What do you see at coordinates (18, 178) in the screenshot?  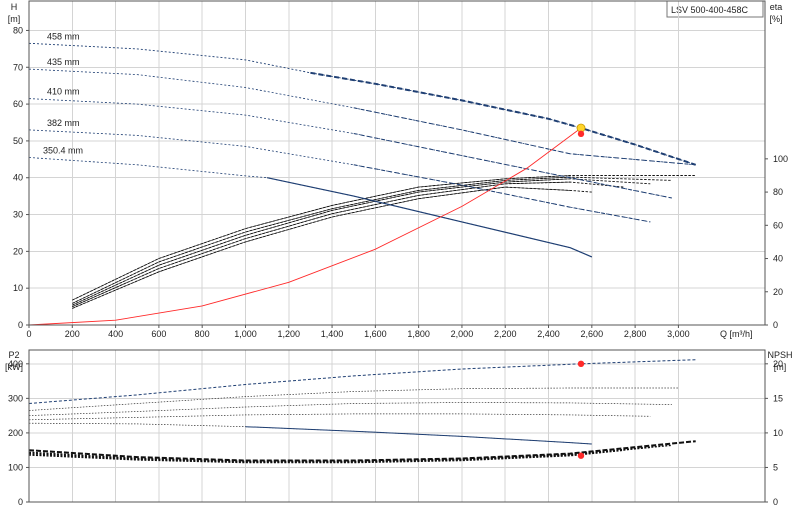 I see `head-ytick-label: 40` at bounding box center [18, 178].